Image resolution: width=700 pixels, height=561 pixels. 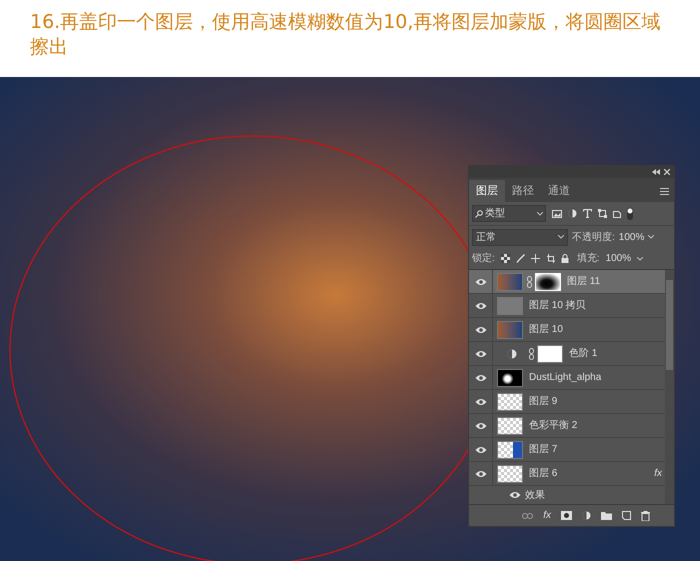 I want to click on layer-name: DustLight_alpha, so click(x=565, y=378).